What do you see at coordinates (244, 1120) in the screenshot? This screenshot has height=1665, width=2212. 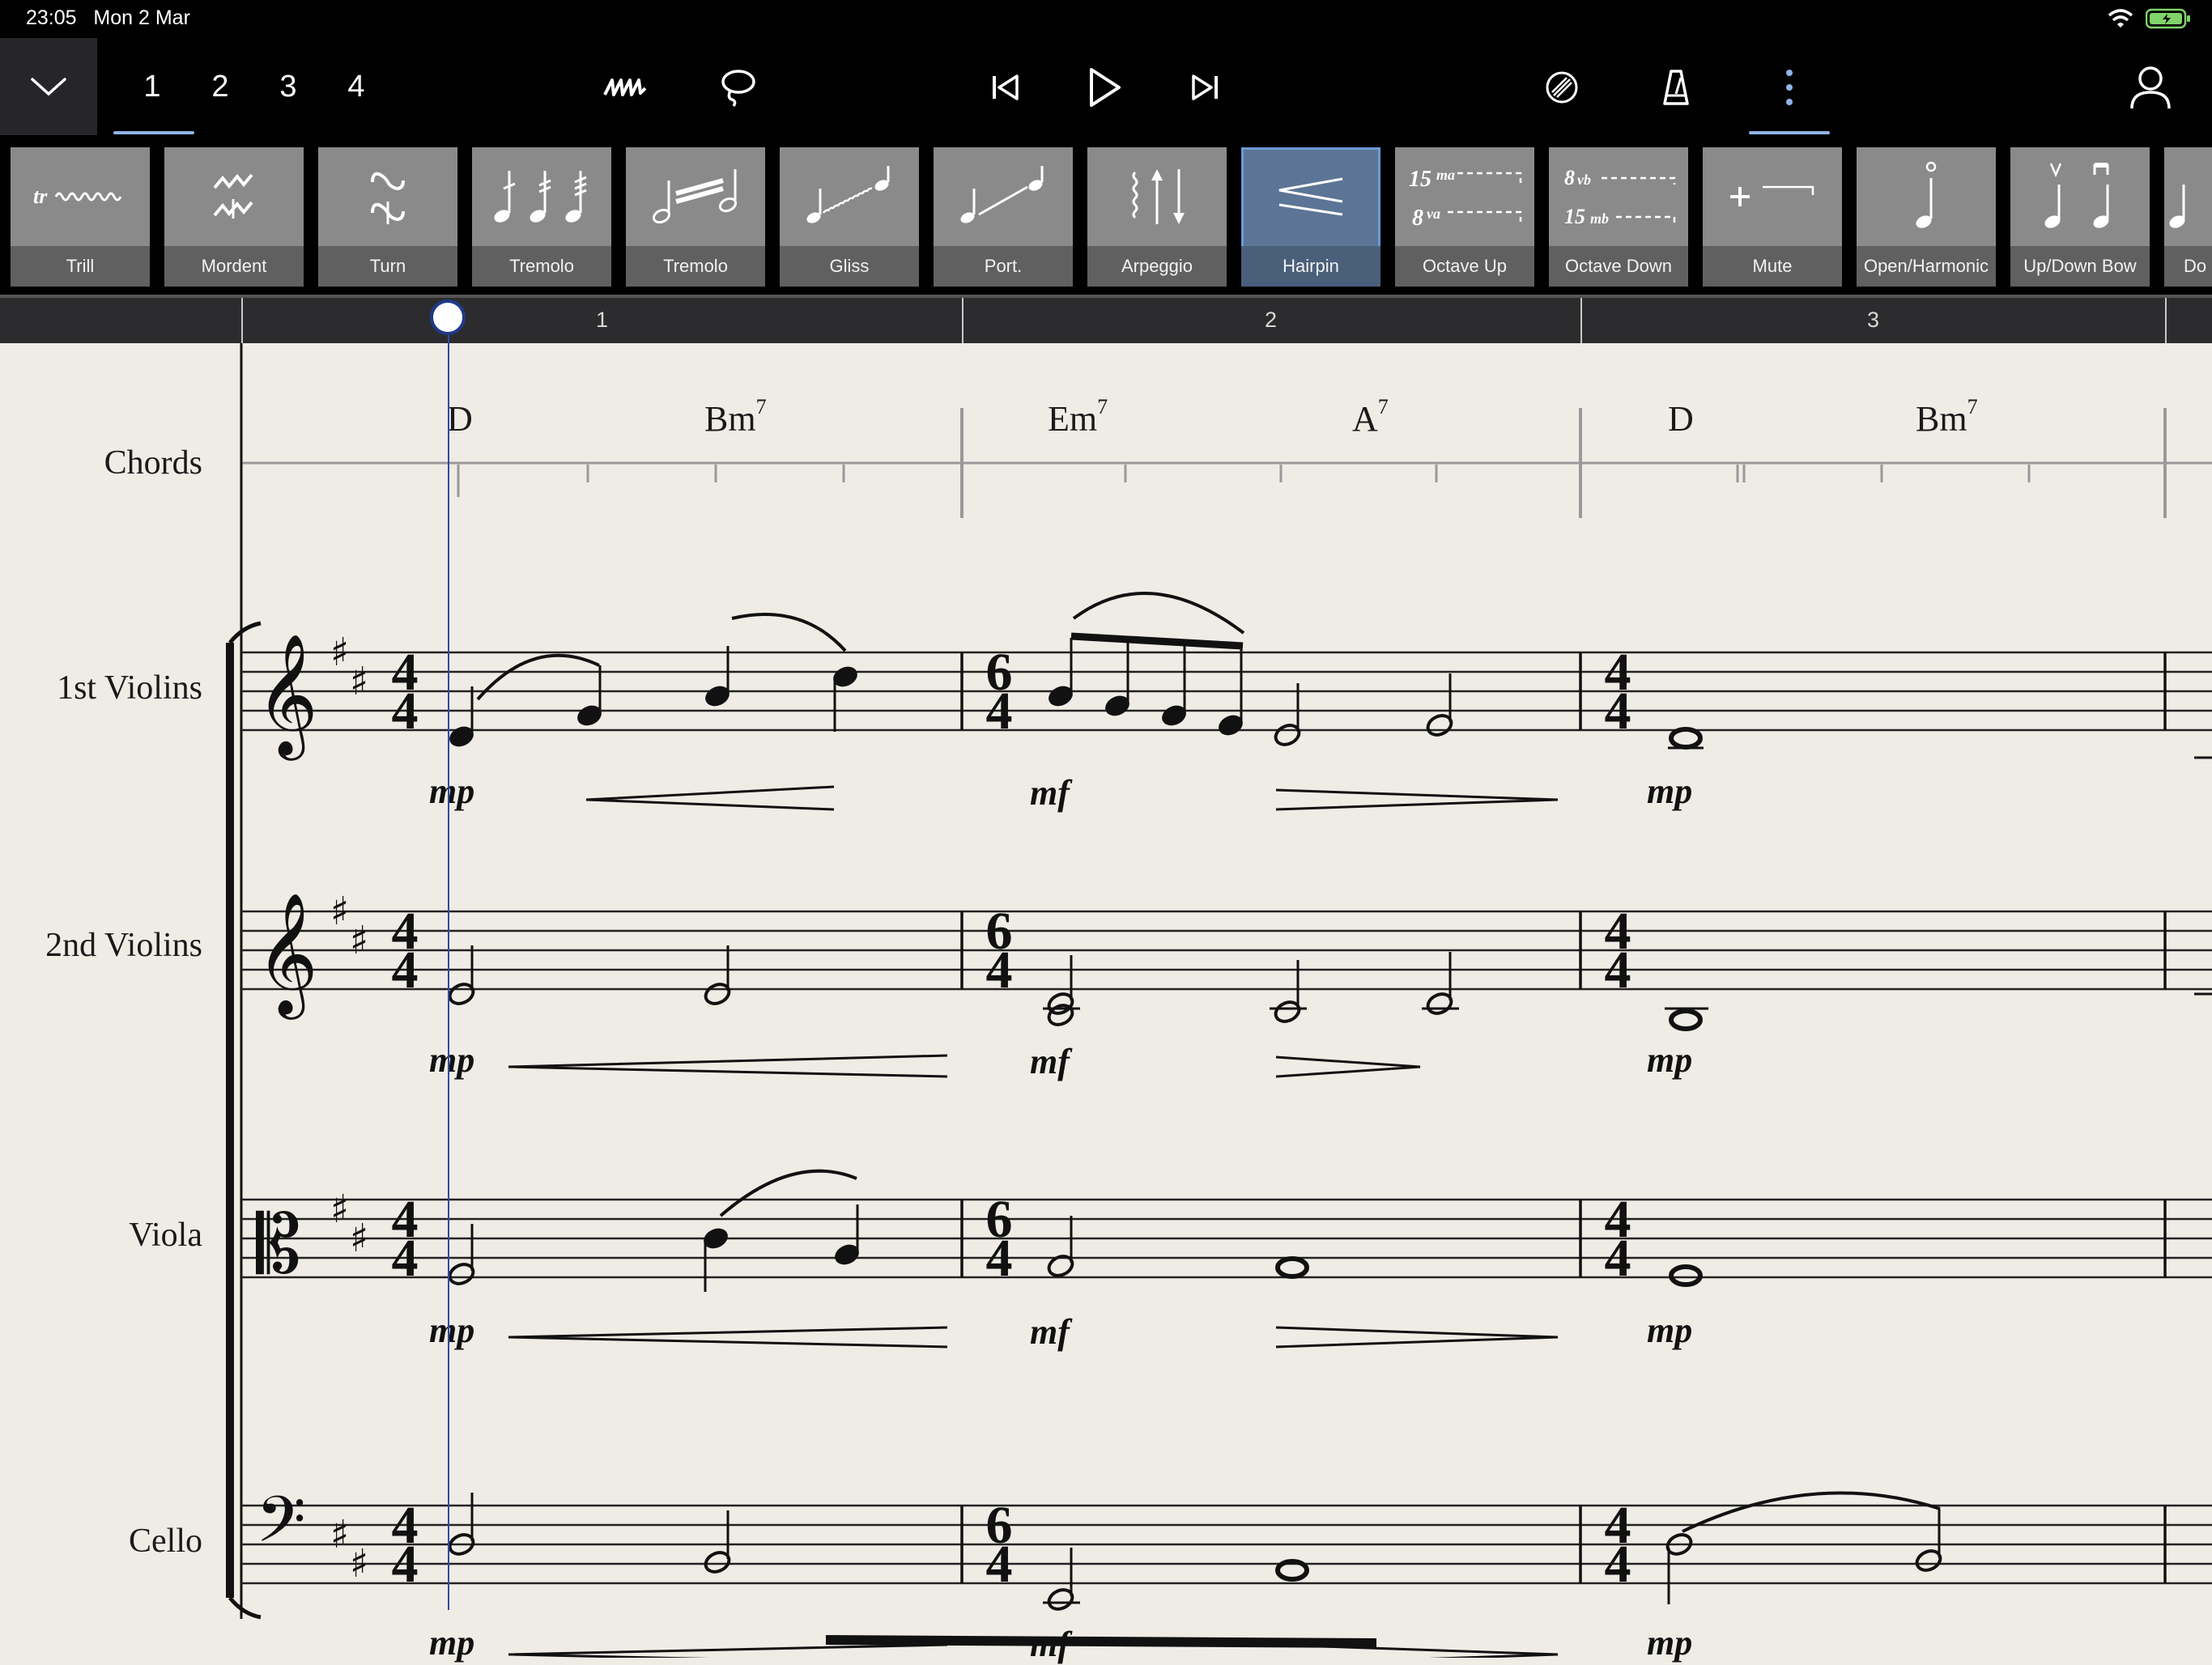 I see `system-bracket` at bounding box center [244, 1120].